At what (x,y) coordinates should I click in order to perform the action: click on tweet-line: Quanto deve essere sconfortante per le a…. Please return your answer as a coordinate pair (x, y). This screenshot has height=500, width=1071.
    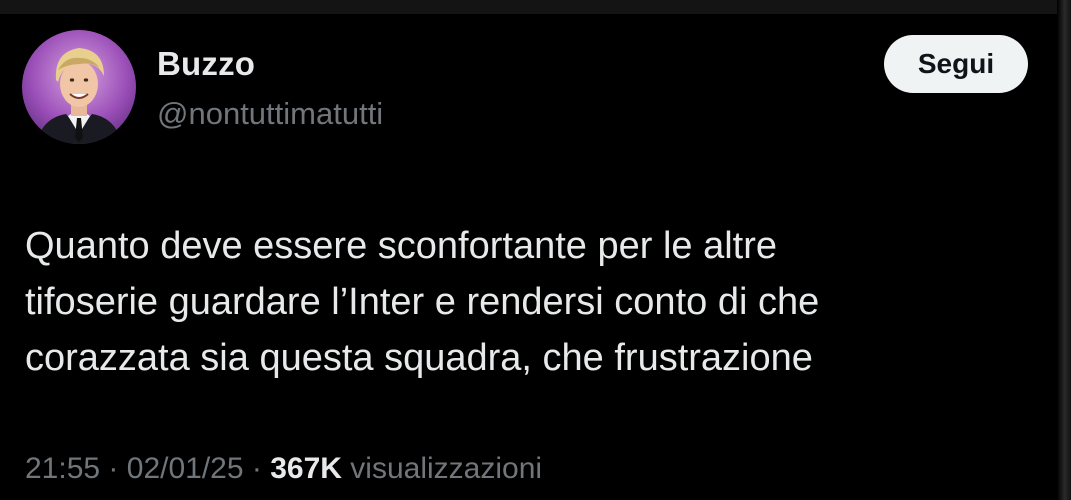
    Looking at the image, I should click on (401, 246).